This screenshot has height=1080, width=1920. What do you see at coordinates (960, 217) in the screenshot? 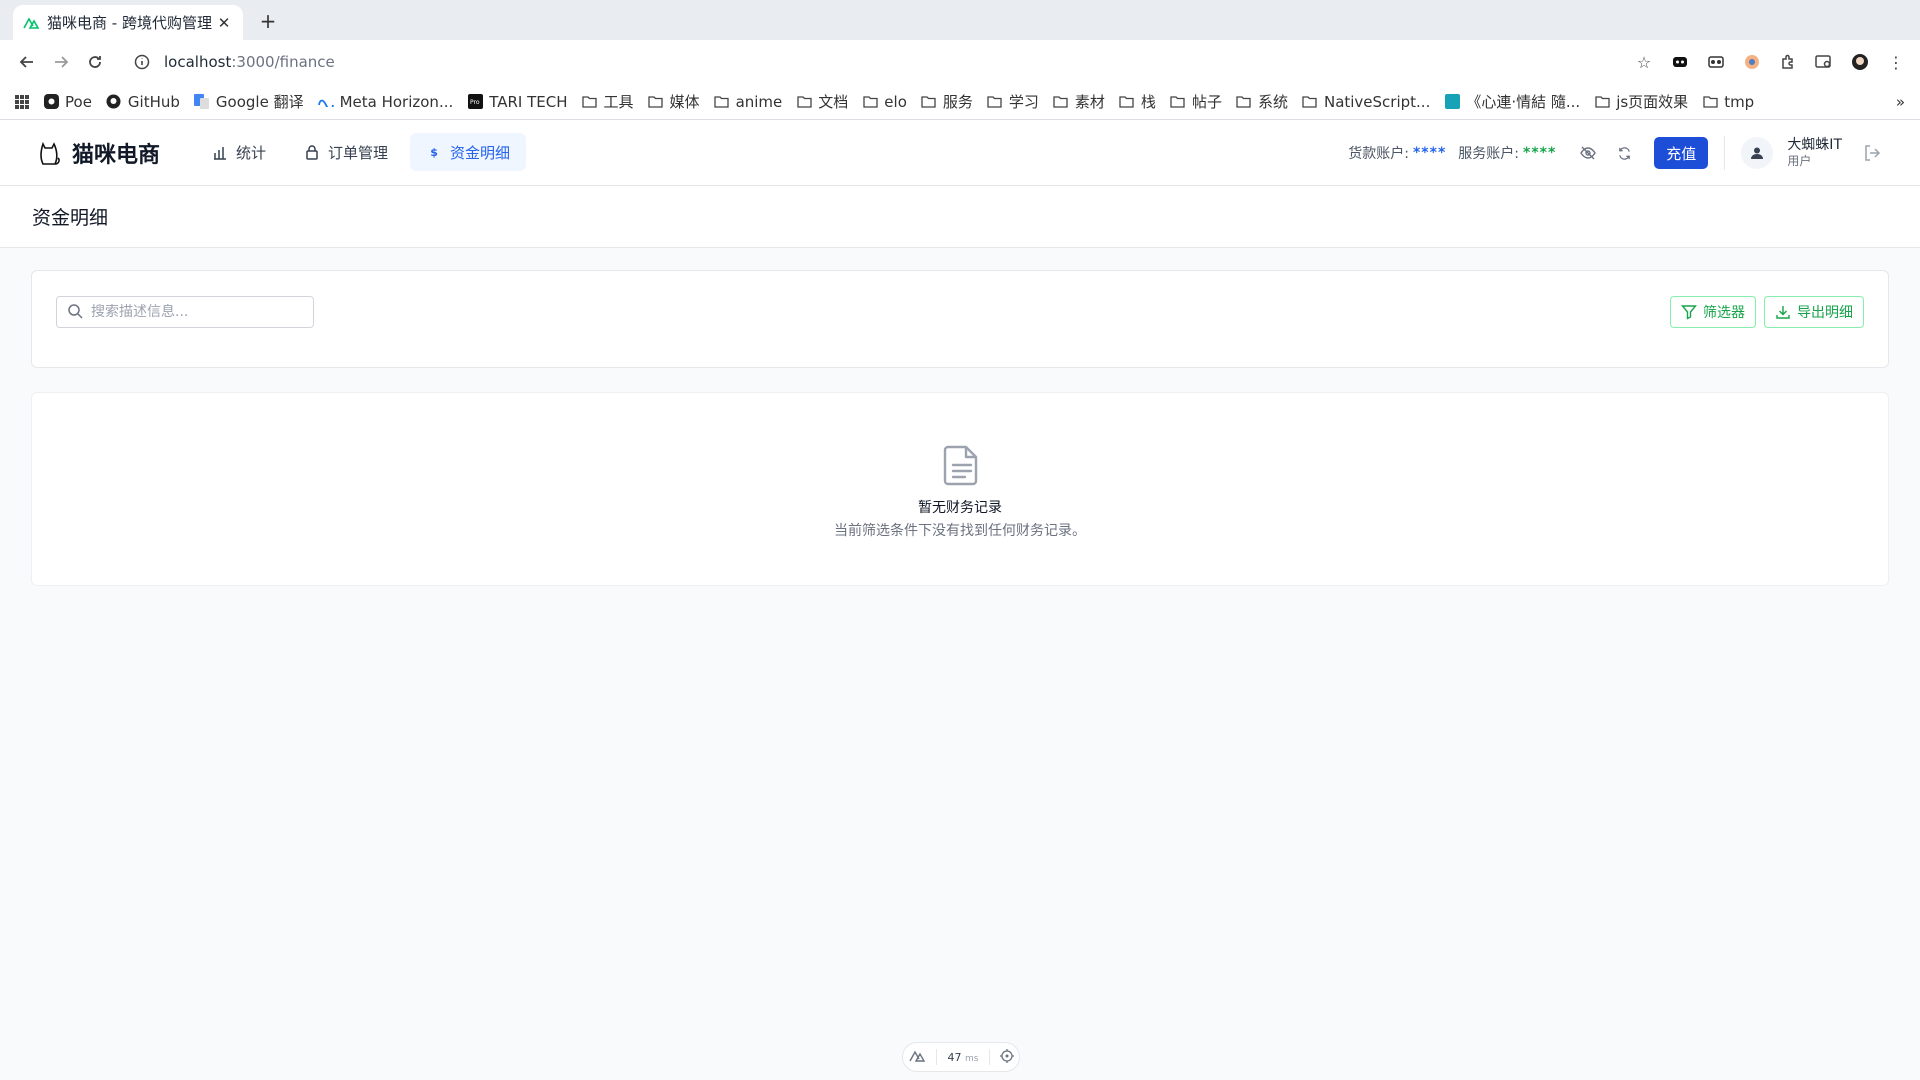
I see `page-titlebar: 资金明细` at bounding box center [960, 217].